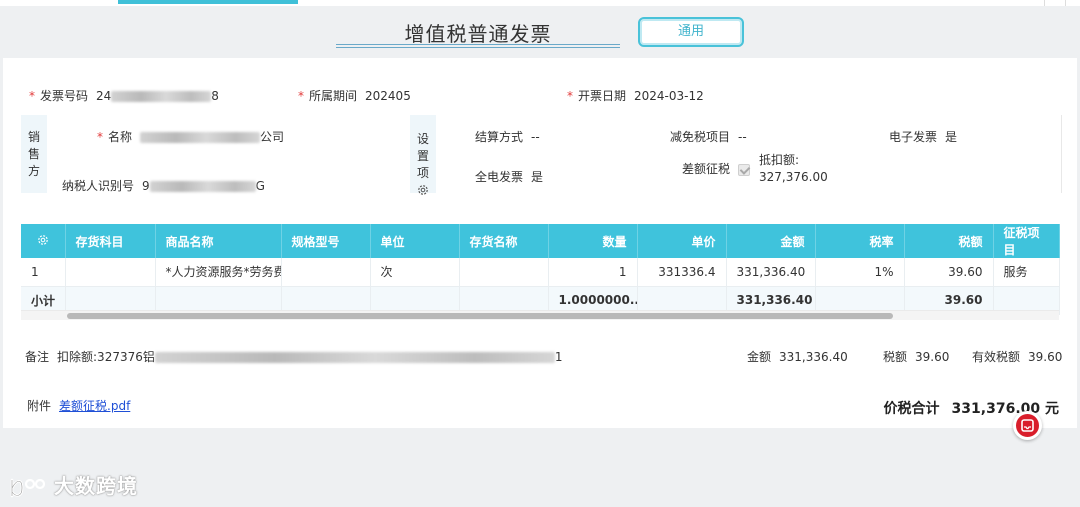 The image size is (1080, 507). Describe the element at coordinates (415, 272) in the screenshot. I see `table-cell: 次` at that location.